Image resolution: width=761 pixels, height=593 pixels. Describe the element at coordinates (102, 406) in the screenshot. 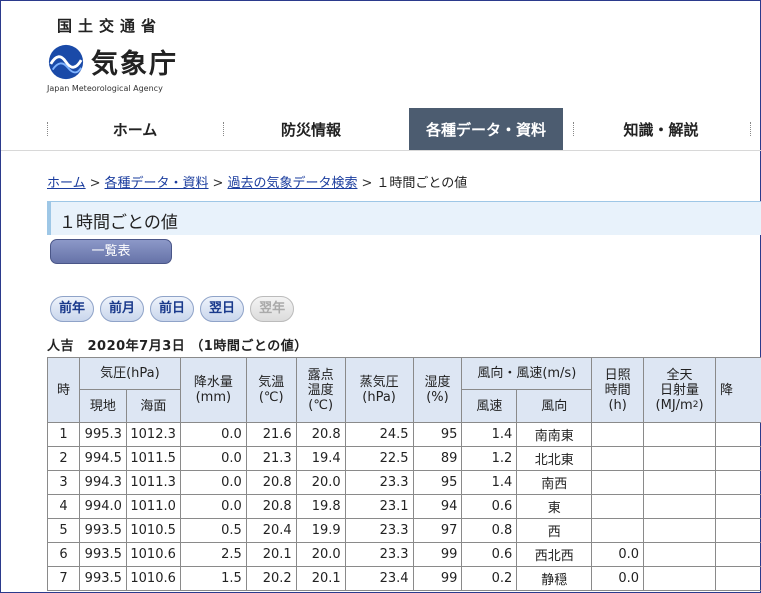

I see `header-pressure-station: 現地` at that location.